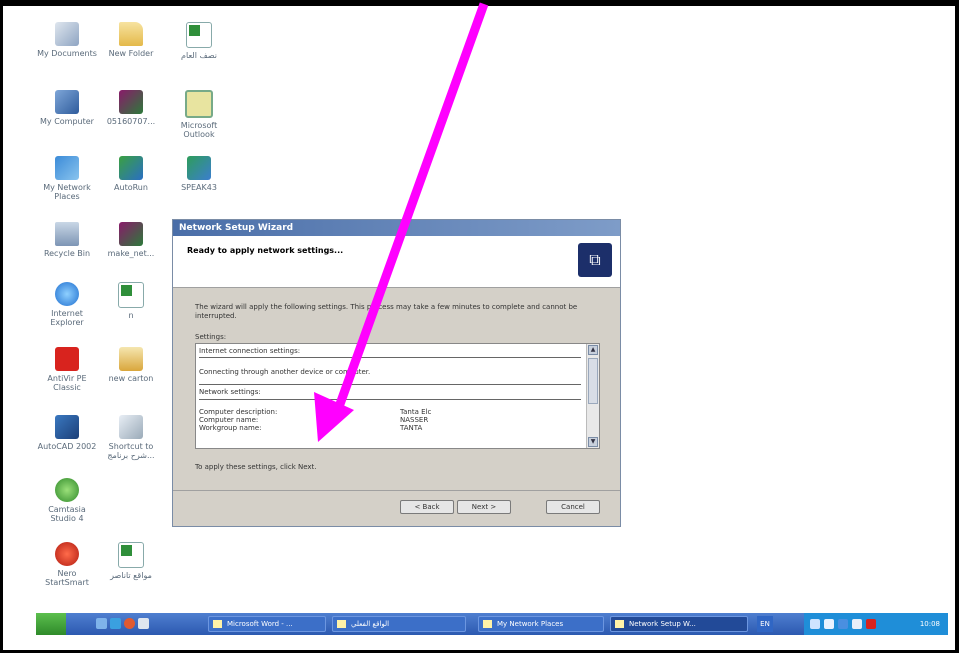  I want to click on annotation-arrow-line, so click(409, 211).